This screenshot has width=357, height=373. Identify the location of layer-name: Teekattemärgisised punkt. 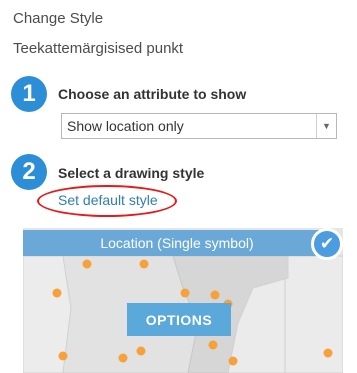
(98, 48).